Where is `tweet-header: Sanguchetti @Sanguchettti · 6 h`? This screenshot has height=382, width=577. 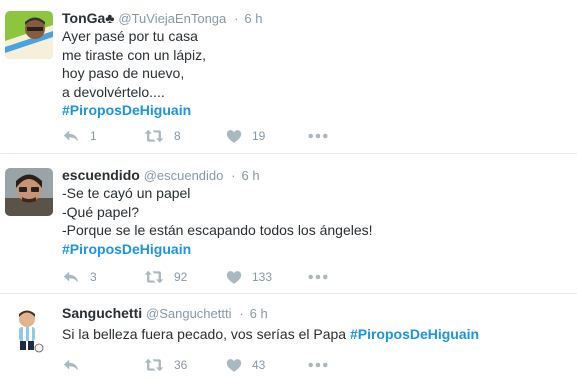
tweet-header: Sanguchetti @Sanguchettti · 6 h is located at coordinates (165, 313).